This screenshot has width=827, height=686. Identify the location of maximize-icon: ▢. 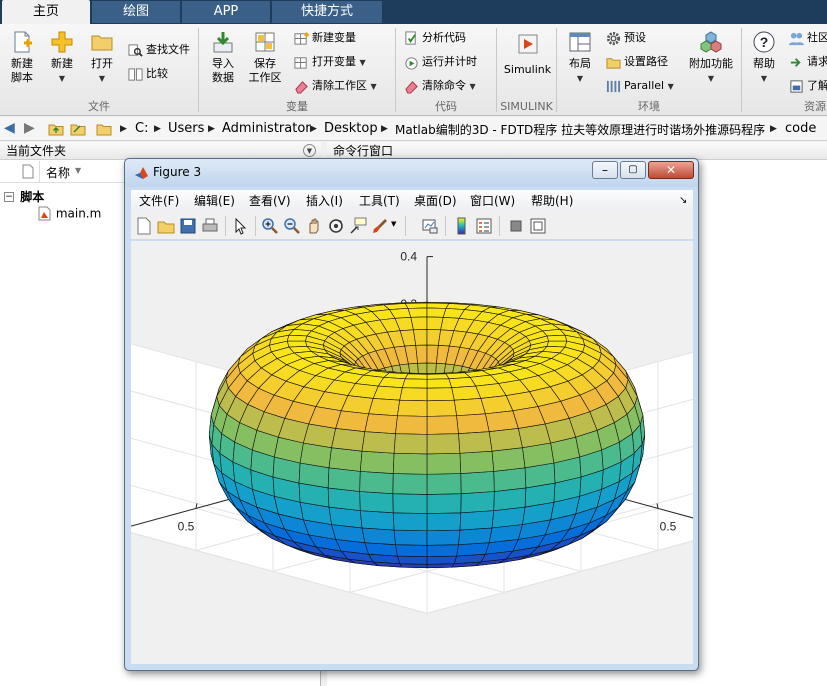
(633, 169).